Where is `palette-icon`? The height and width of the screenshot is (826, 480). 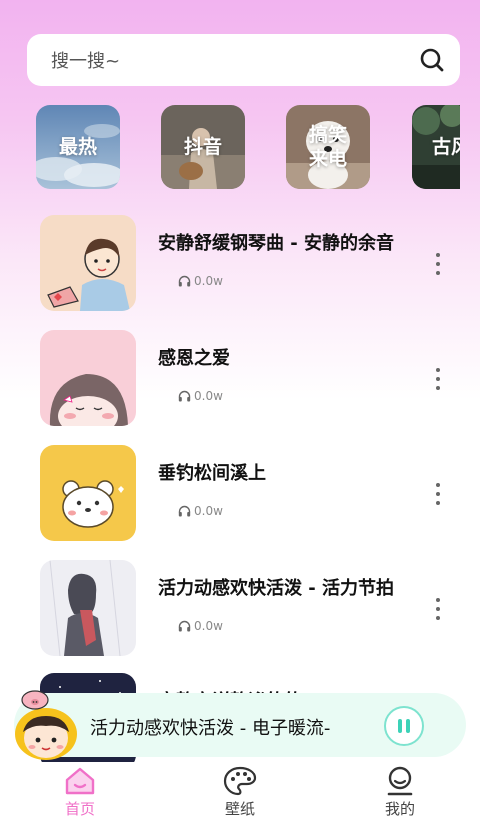 palette-icon is located at coordinates (240, 781).